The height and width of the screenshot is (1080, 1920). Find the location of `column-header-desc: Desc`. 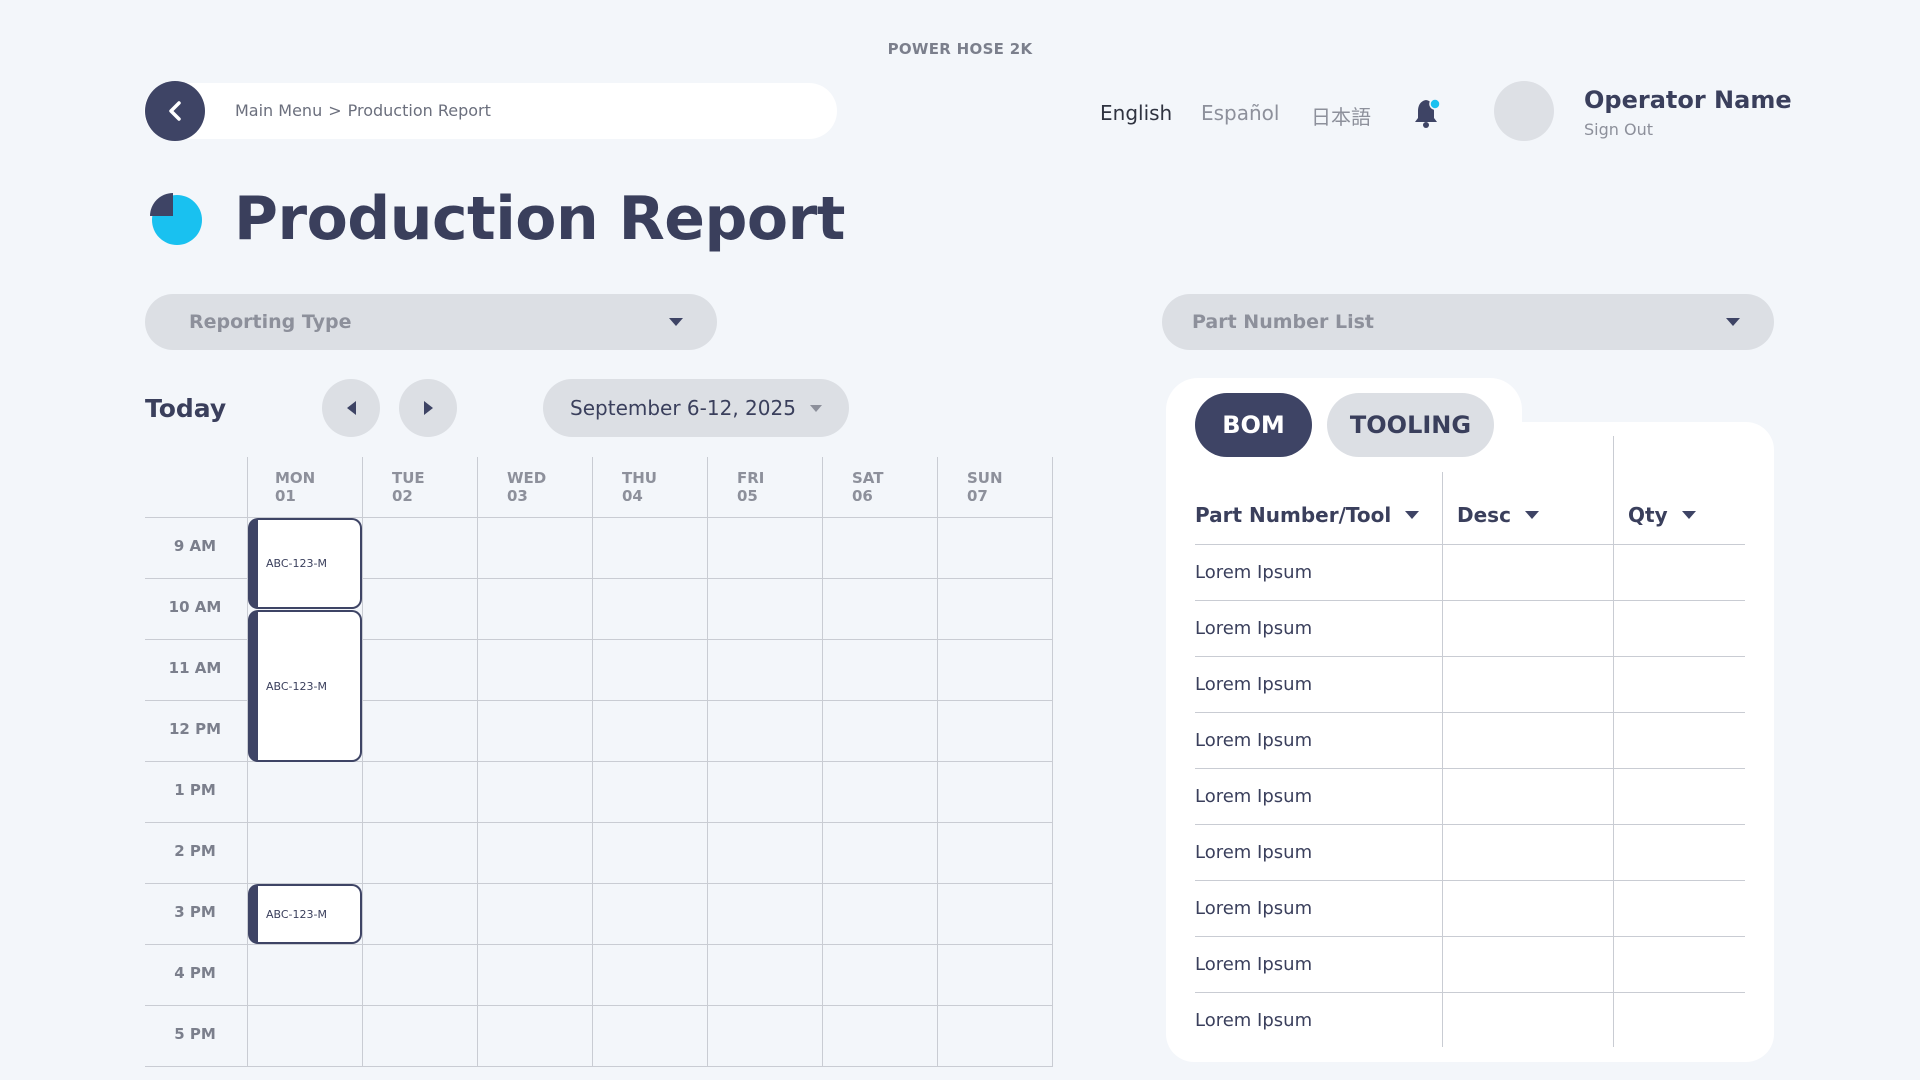

column-header-desc: Desc is located at coordinates (1498, 515).